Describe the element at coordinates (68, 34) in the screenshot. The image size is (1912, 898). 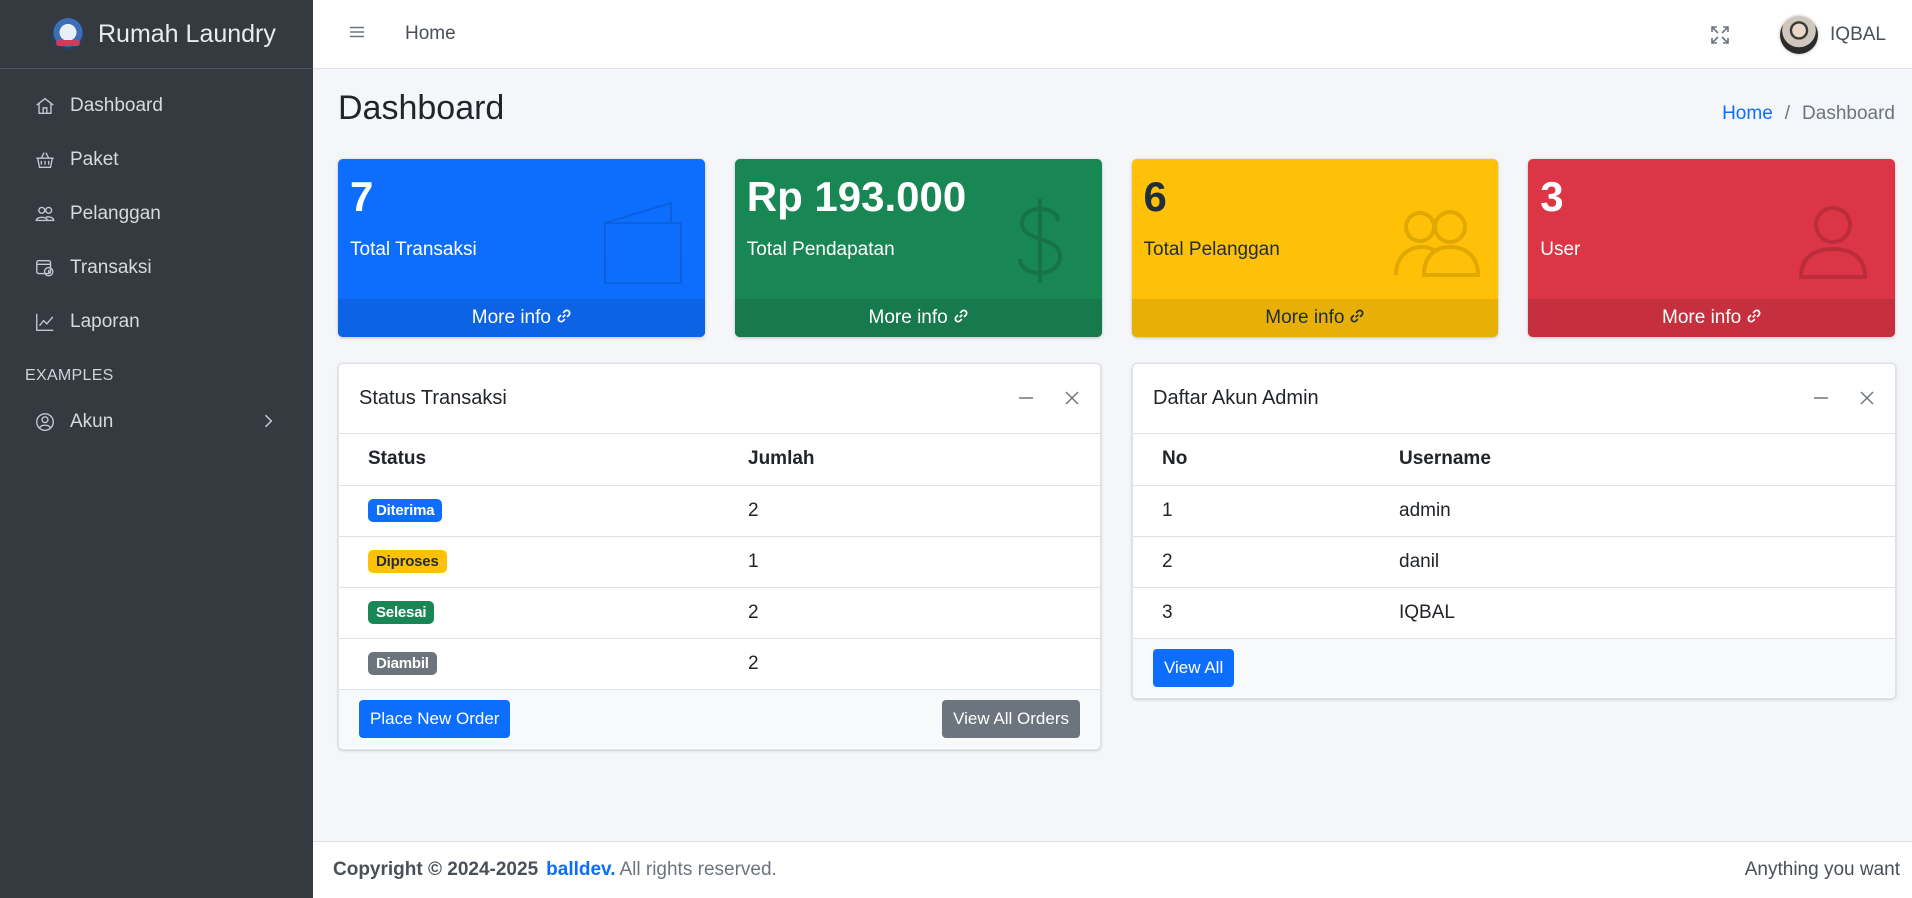
I see `brand-logo` at that location.